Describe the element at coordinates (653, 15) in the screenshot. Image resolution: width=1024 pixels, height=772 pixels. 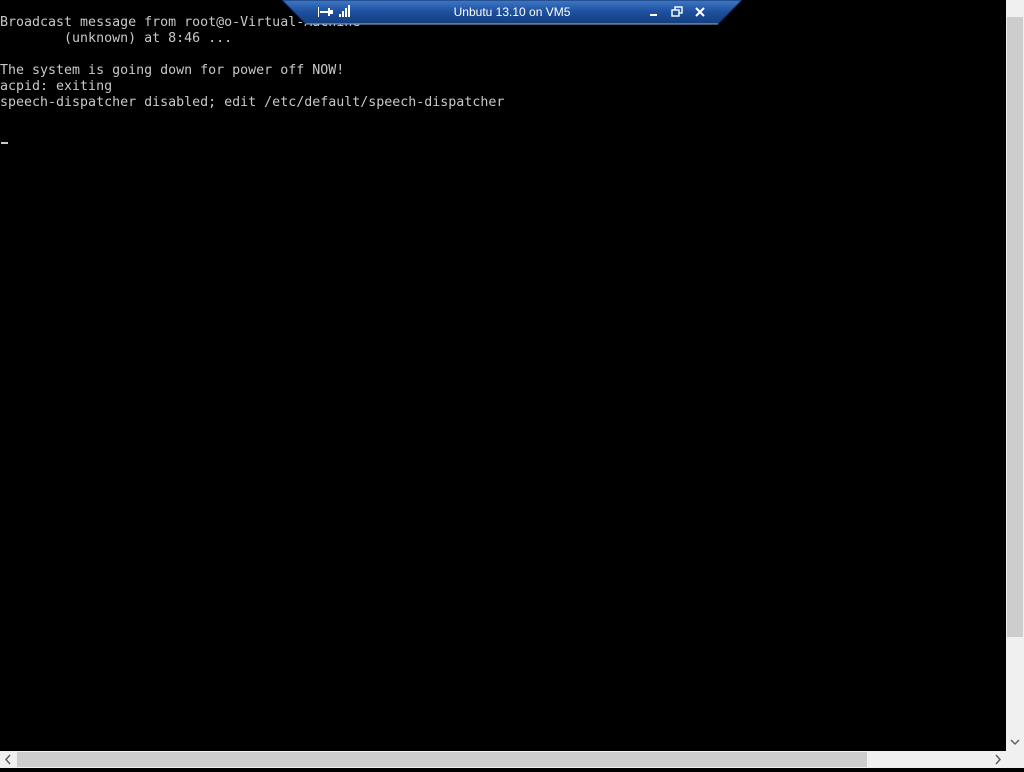
I see `minimize-icon` at that location.